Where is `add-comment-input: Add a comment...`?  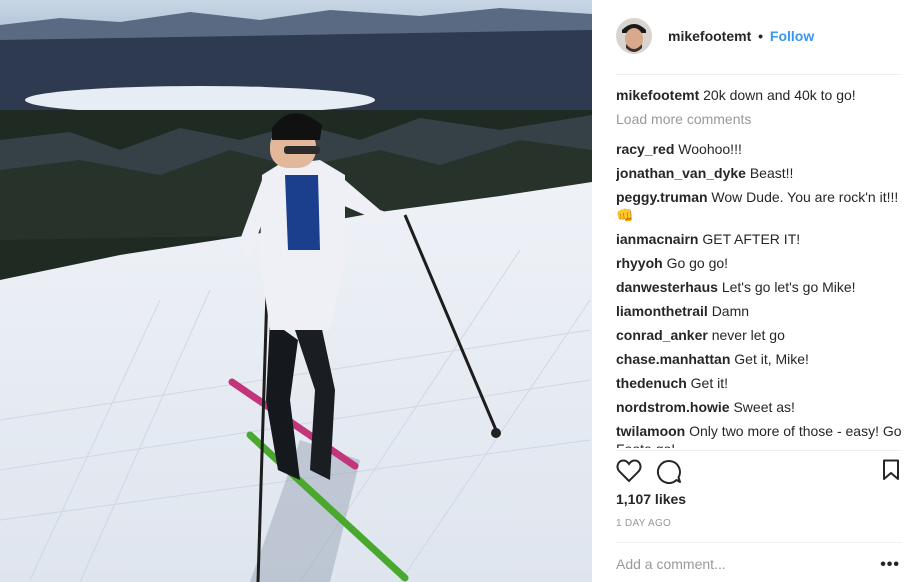 add-comment-input: Add a comment... is located at coordinates (671, 564).